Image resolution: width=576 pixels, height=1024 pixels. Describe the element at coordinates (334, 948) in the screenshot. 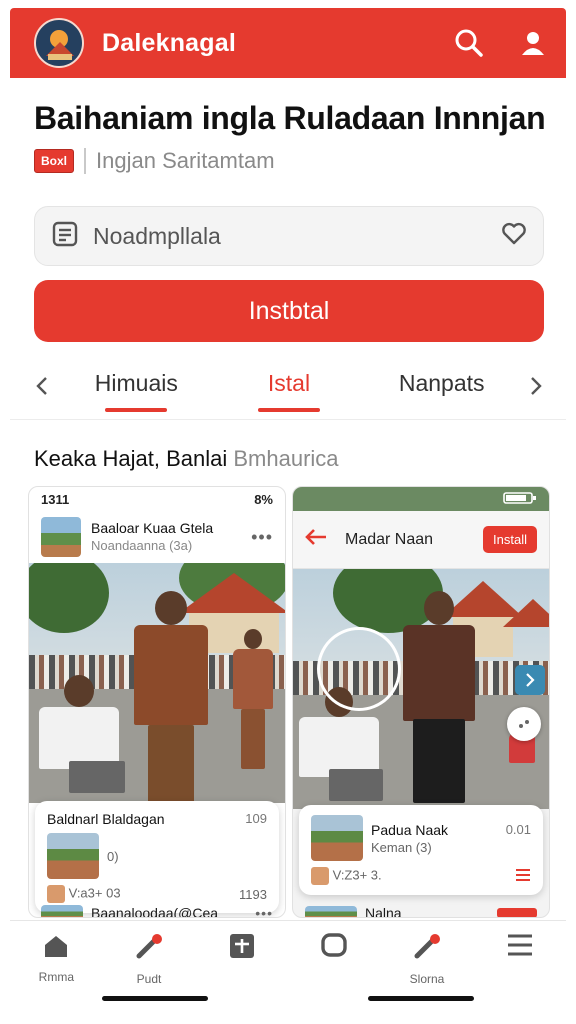

I see `chat-bubble-icon` at that location.